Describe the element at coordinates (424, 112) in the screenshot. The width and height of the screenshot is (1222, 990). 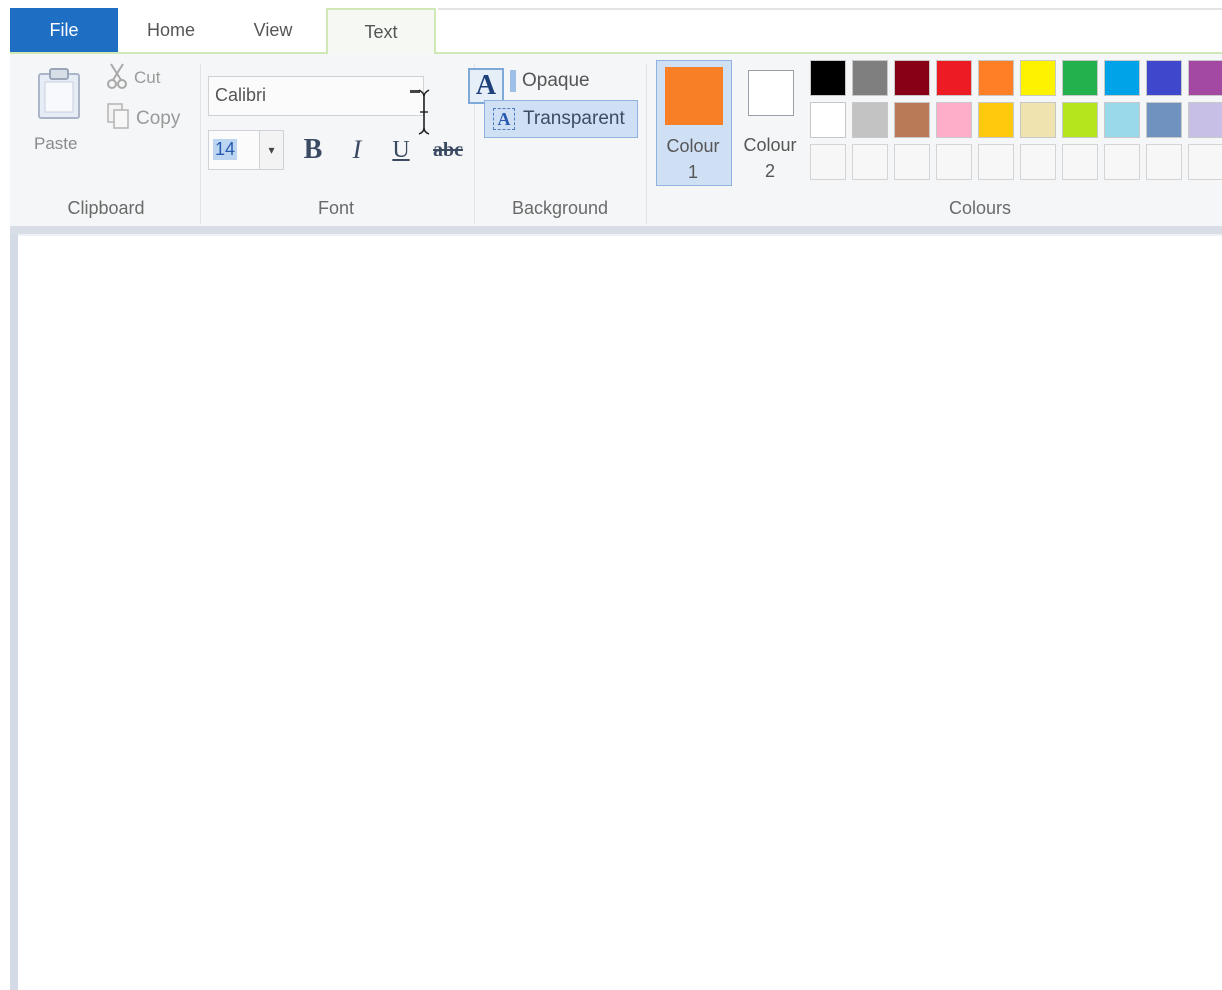
I see `ibeam-cursor-icon` at that location.